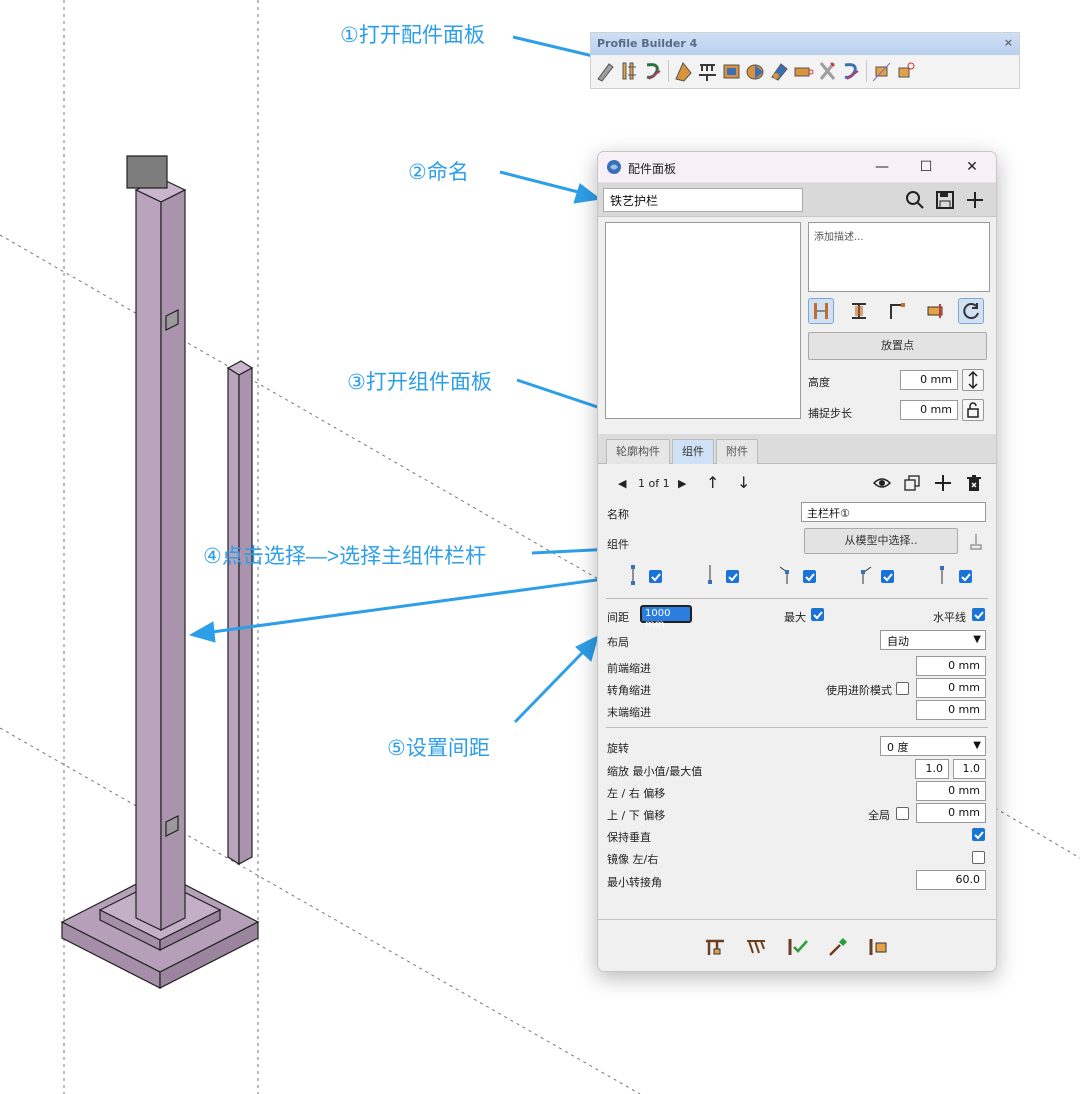 The image size is (1080, 1094). Describe the element at coordinates (622, 483) in the screenshot. I see `prev-arrow-icon: ◀` at that location.